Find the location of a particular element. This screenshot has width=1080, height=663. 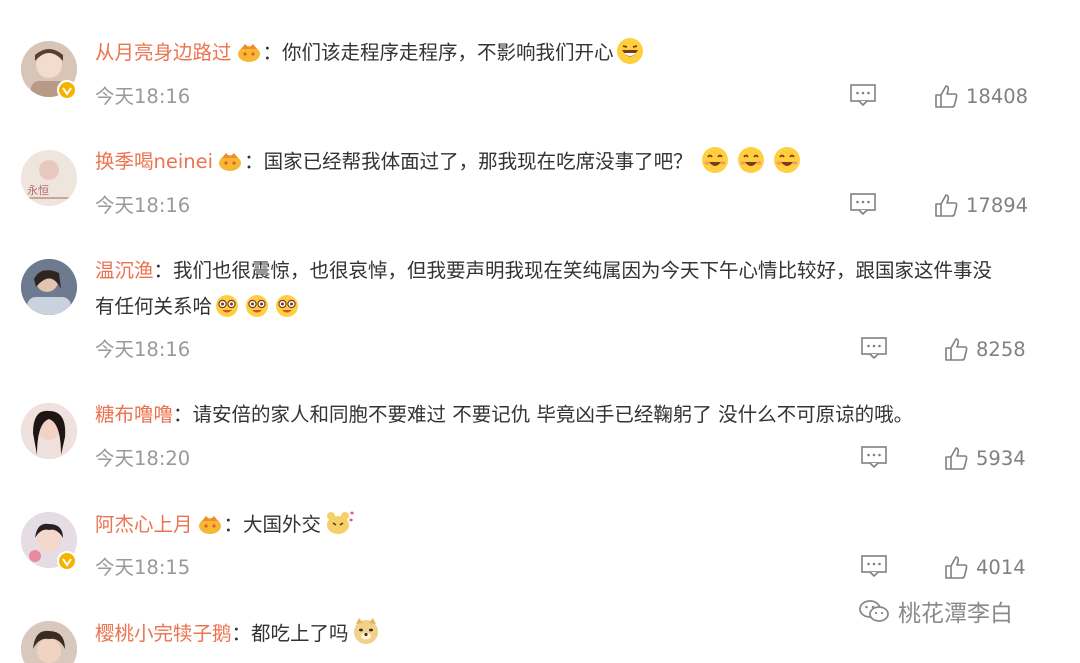

watermark: 桃花潭李白 is located at coordinates (935, 611).